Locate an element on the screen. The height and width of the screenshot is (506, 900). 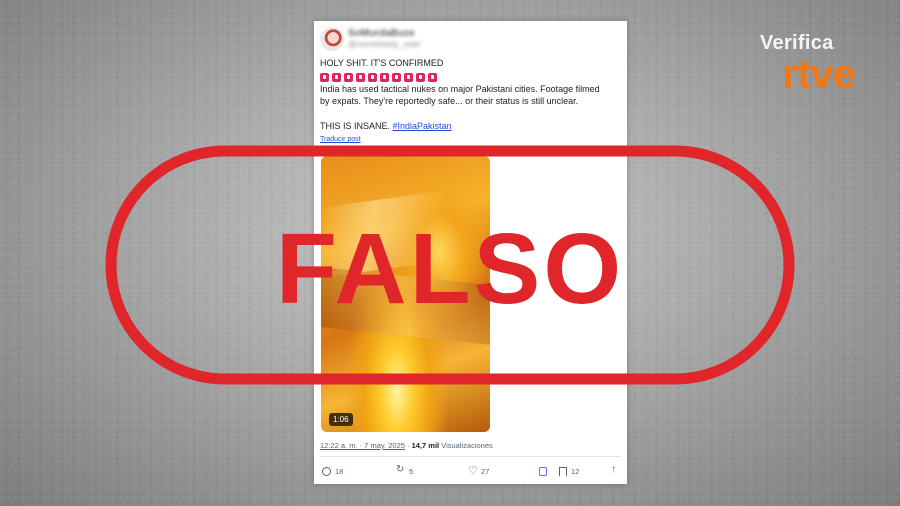
falso-text: FALSO is located at coordinates (450, 269).